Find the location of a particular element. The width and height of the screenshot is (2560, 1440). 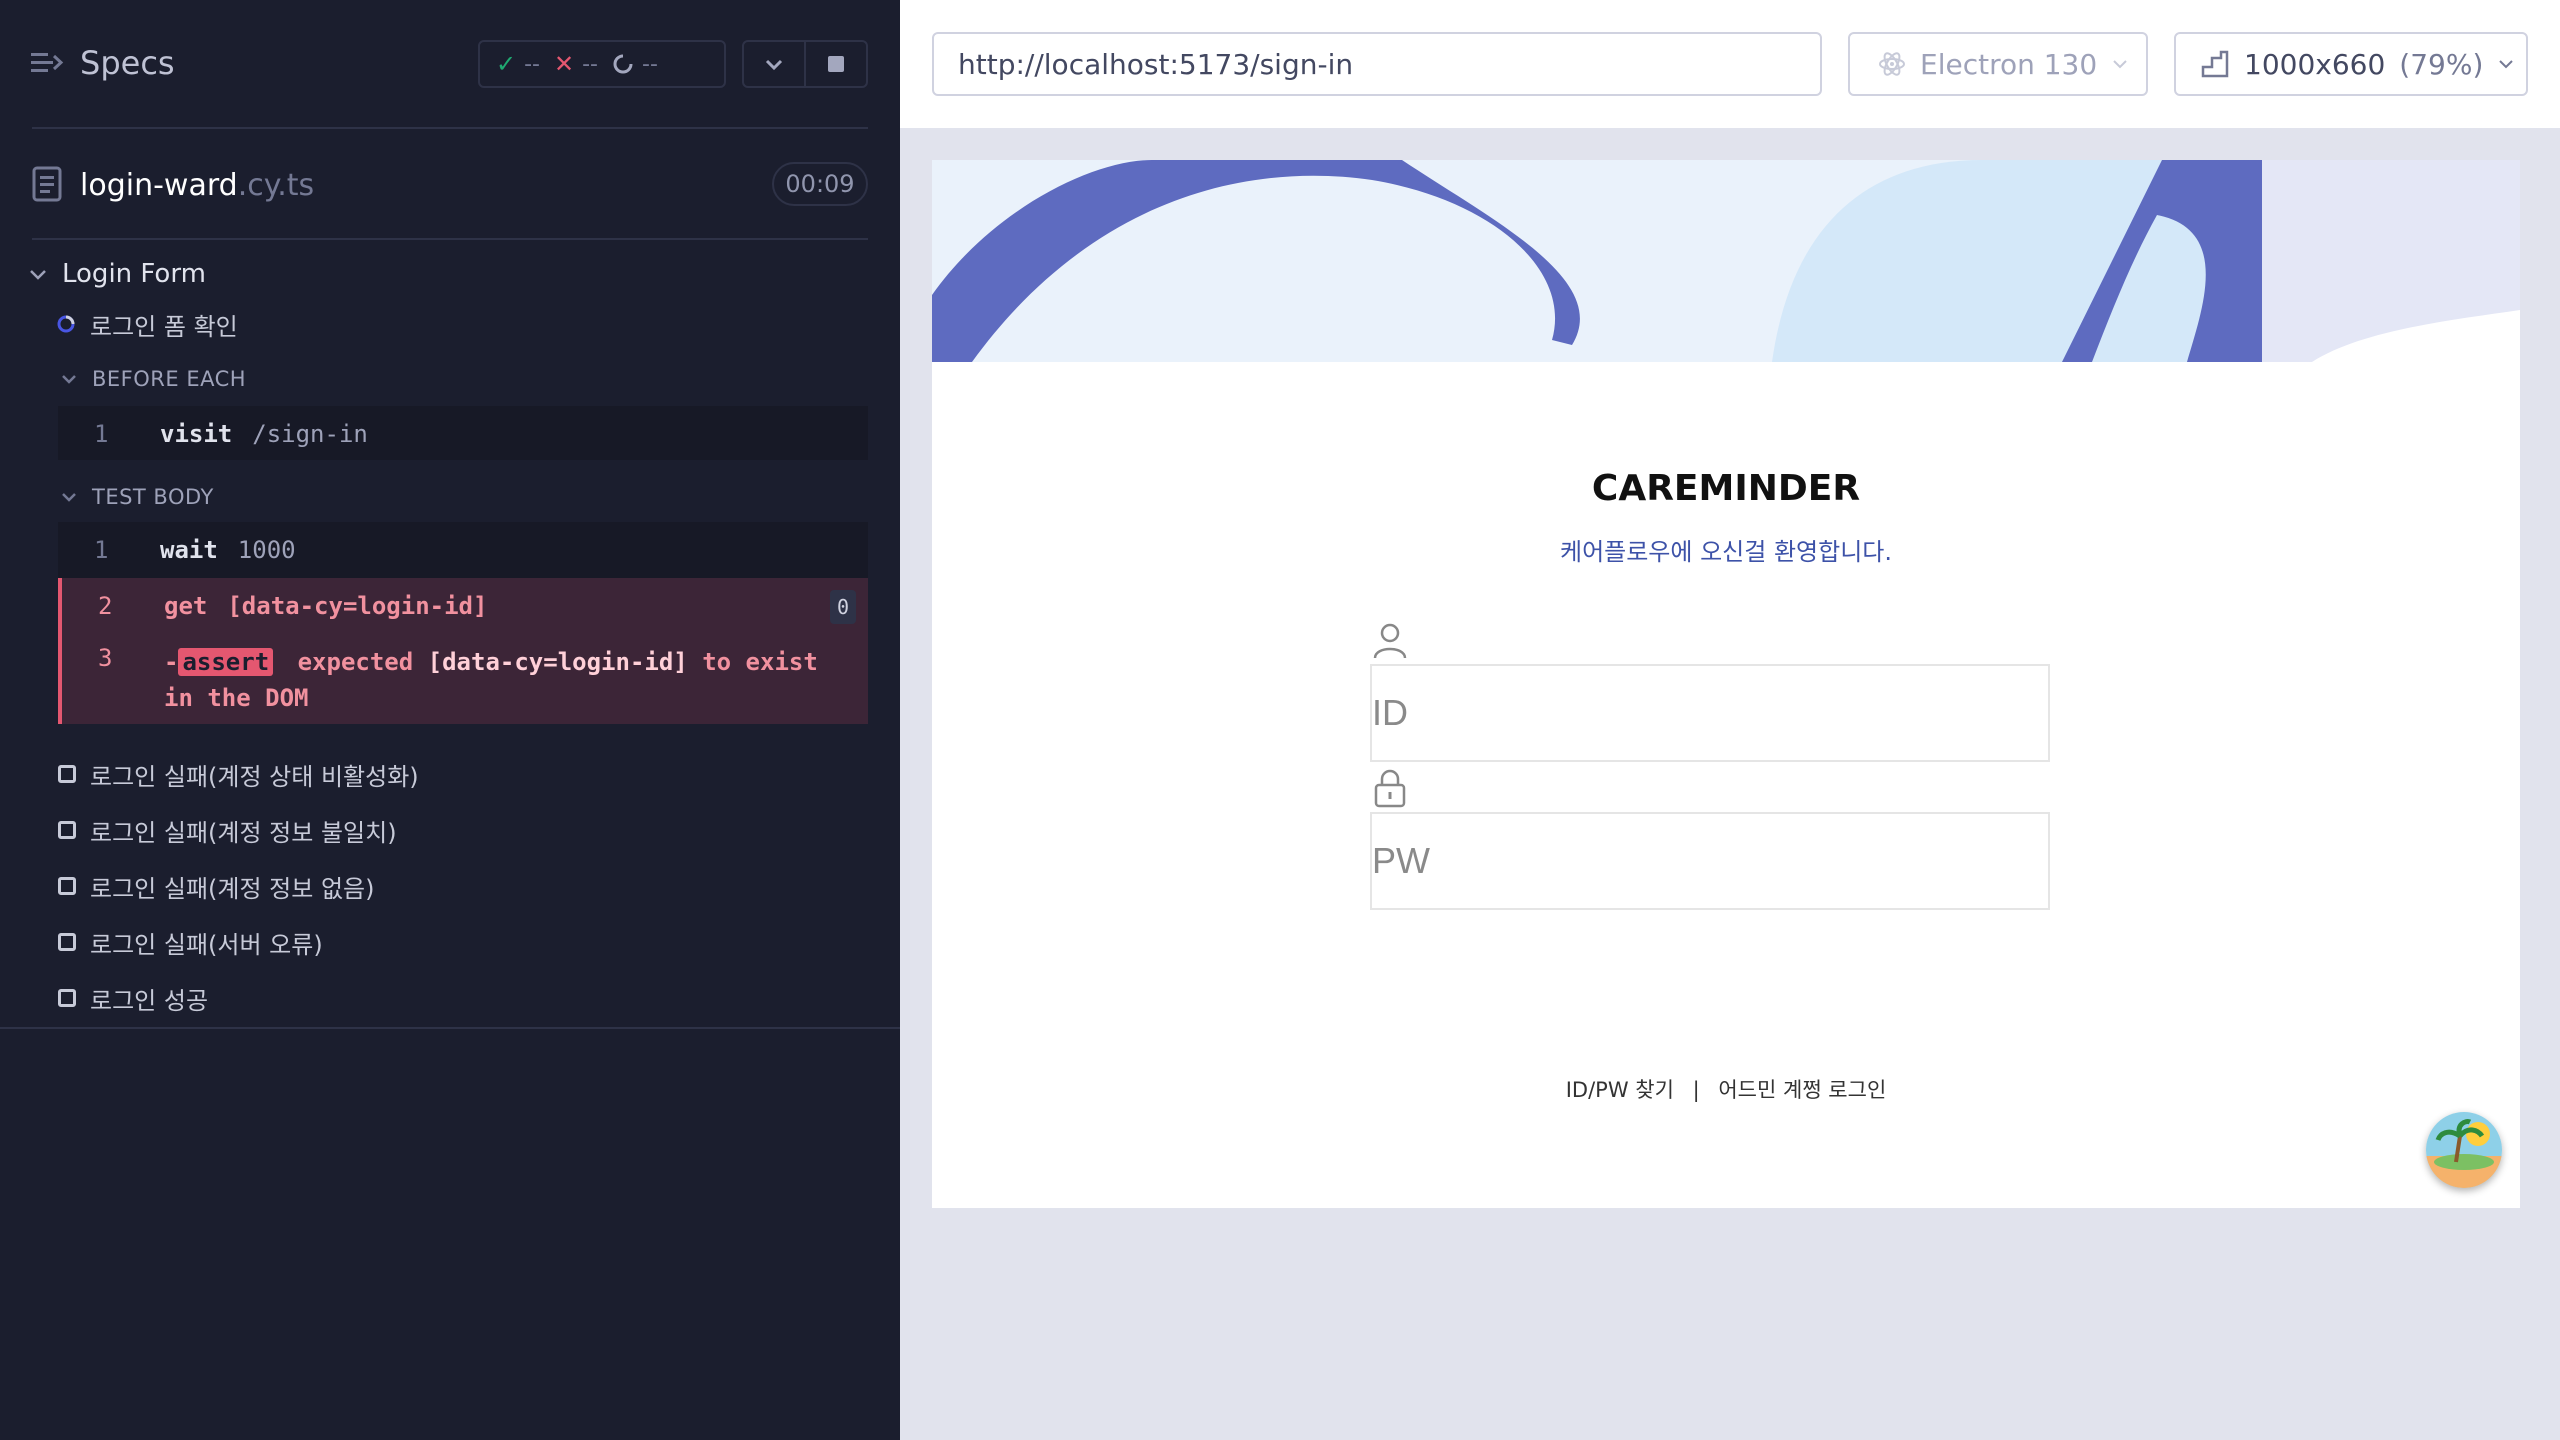

command-name: get is located at coordinates (186, 606).